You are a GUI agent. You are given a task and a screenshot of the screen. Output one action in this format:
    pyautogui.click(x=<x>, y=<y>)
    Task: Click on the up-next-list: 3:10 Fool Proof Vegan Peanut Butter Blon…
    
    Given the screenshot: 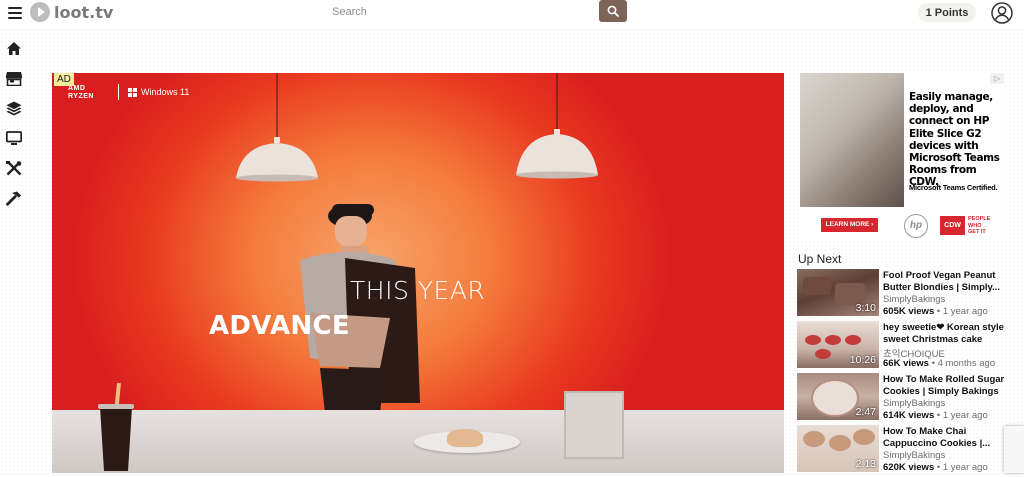 What is the action you would take?
    pyautogui.click(x=910, y=373)
    